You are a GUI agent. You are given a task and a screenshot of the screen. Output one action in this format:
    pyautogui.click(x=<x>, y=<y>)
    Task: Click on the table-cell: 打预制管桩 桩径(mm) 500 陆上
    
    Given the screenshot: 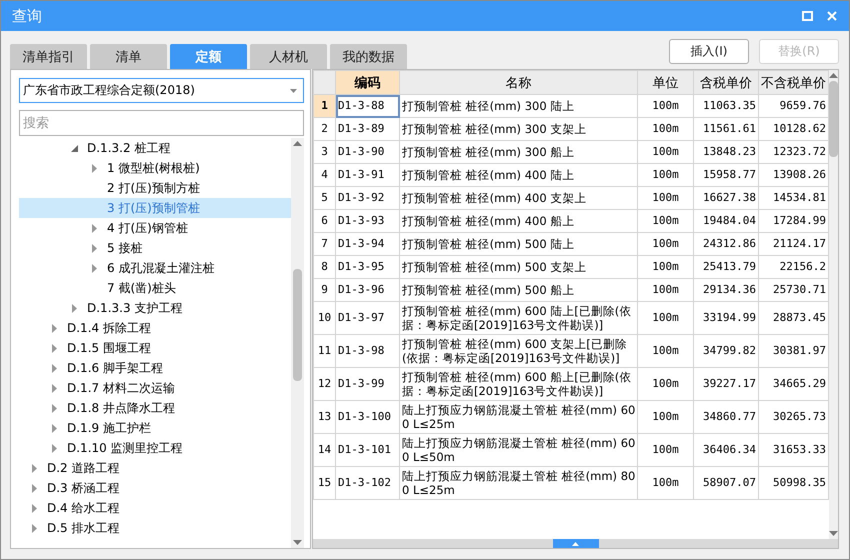 What is the action you would take?
    pyautogui.click(x=519, y=244)
    